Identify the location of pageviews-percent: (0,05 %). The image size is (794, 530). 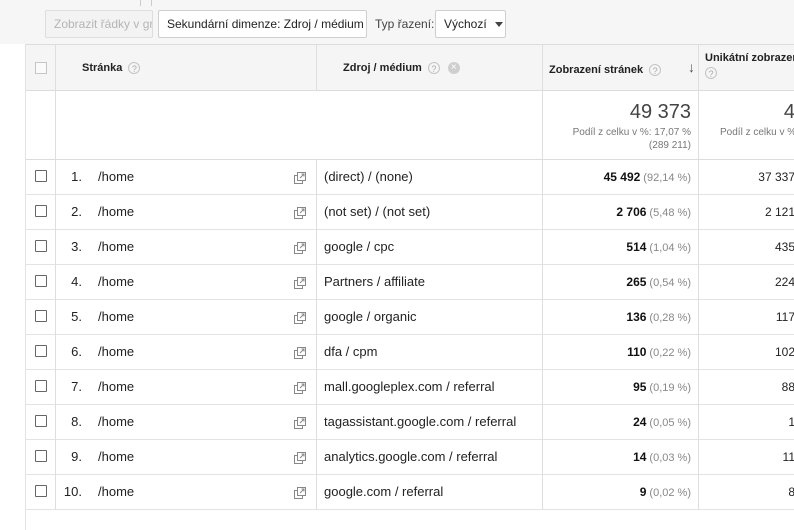
(670, 423).